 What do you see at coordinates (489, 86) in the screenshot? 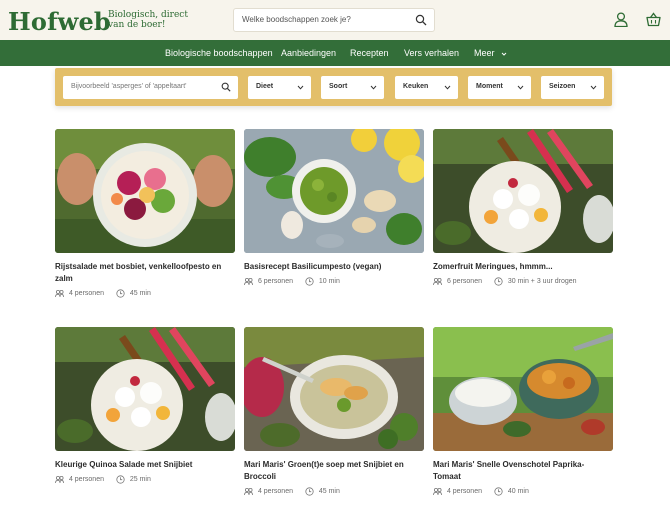
I see `filter-moment-label: Moment` at bounding box center [489, 86].